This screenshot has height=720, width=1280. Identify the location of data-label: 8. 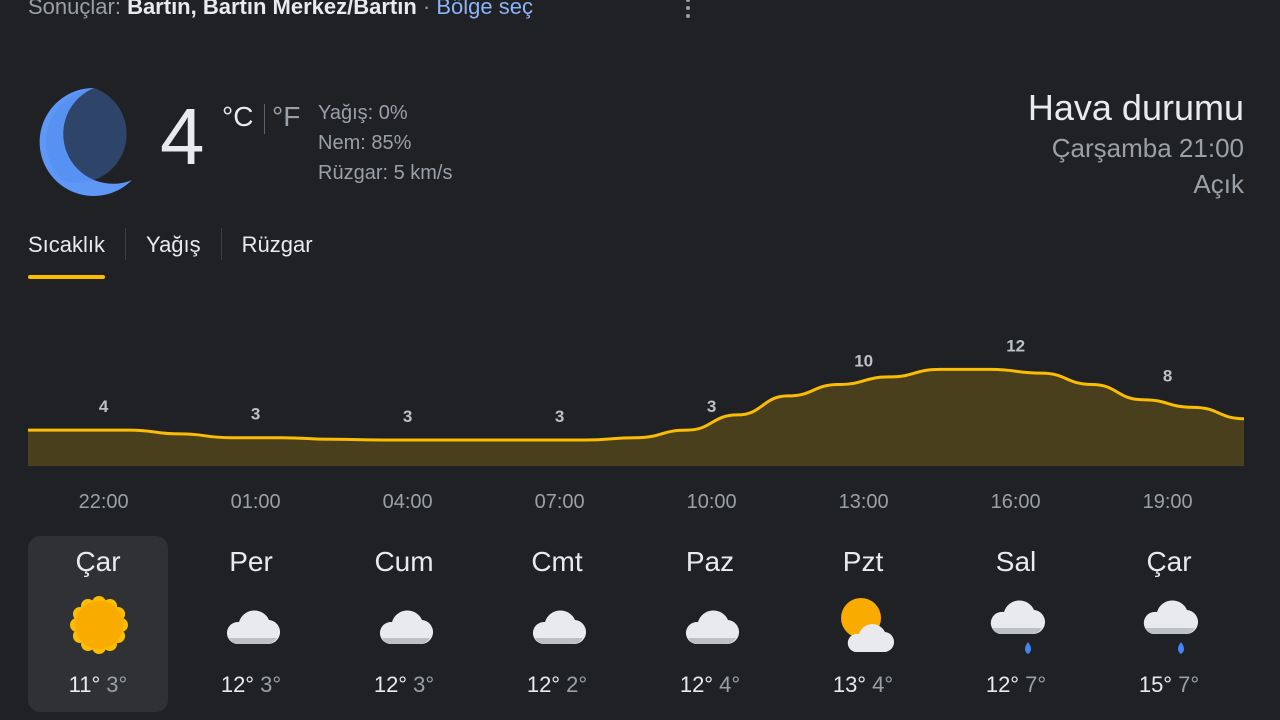
(1167, 376).